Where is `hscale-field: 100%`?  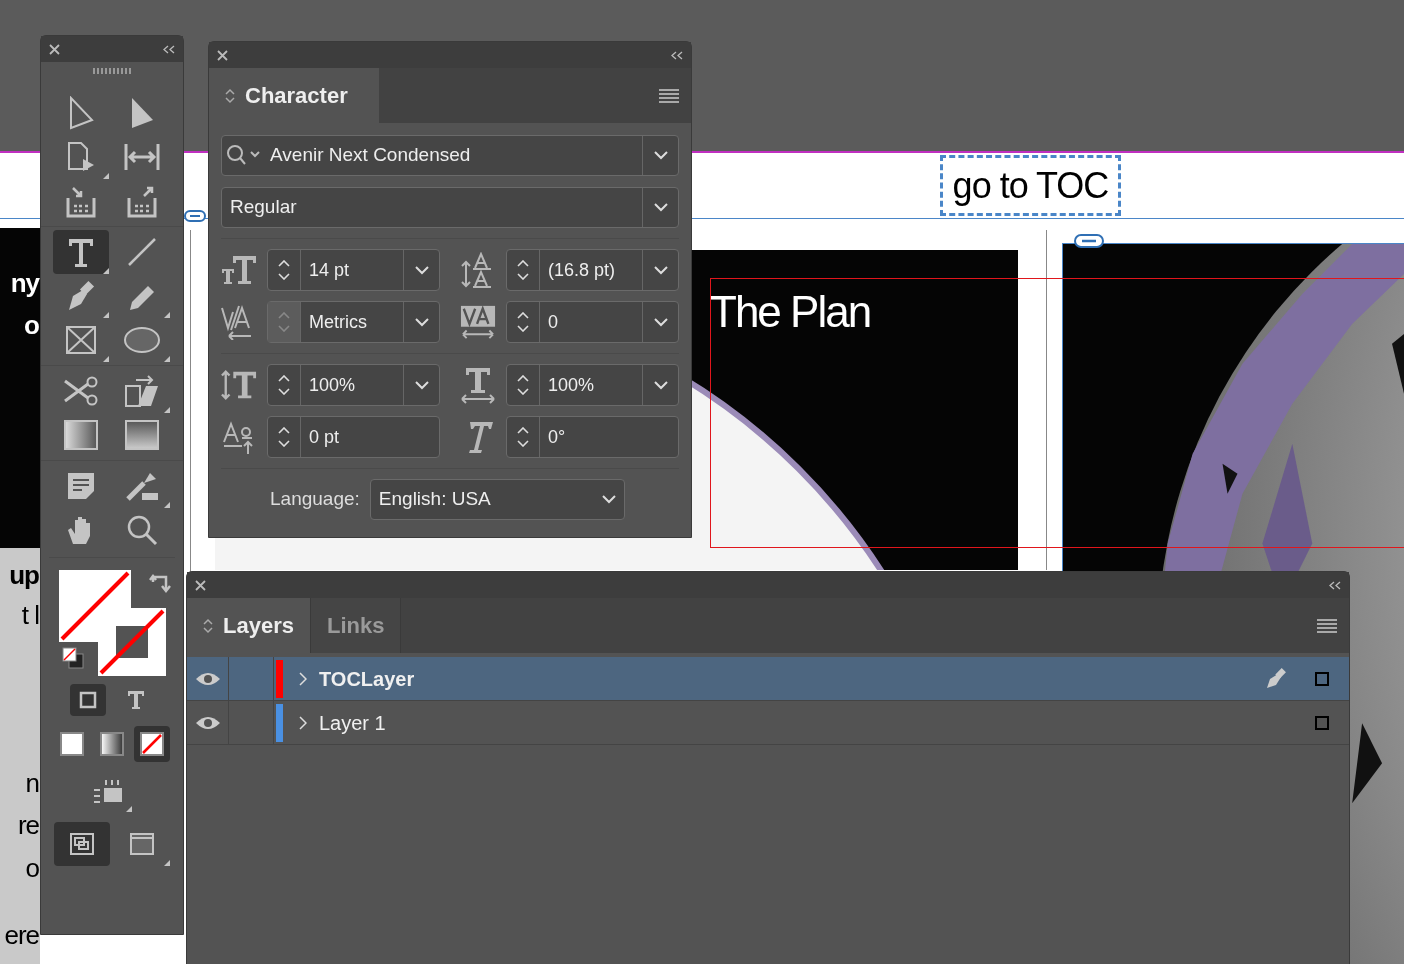
hscale-field: 100% is located at coordinates (592, 385).